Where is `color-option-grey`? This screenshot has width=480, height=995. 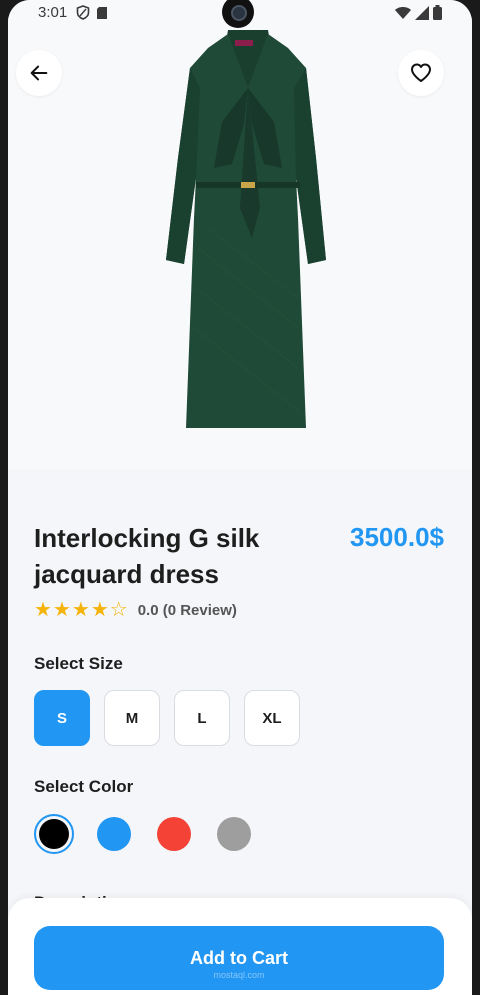
color-option-grey is located at coordinates (234, 834).